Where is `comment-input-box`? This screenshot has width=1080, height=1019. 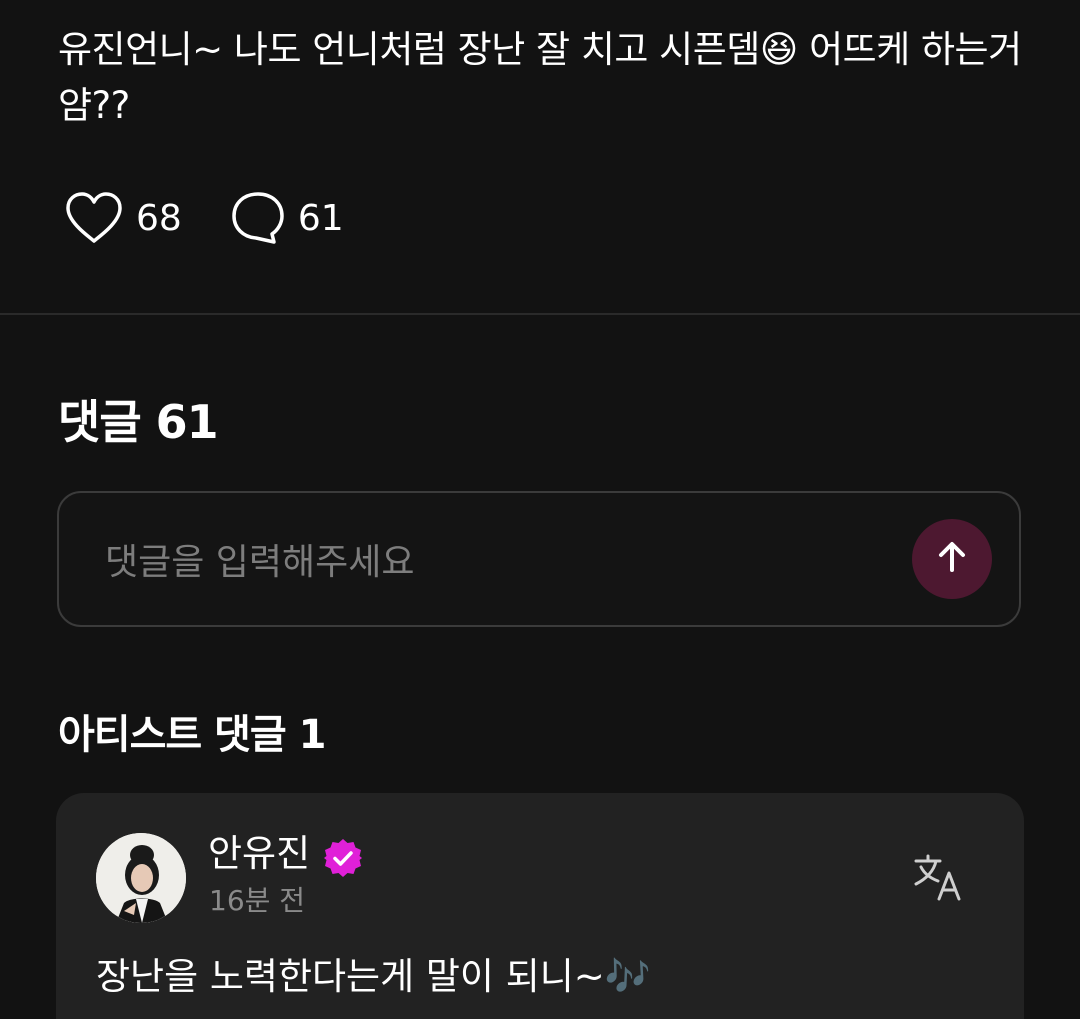
comment-input-box is located at coordinates (539, 559).